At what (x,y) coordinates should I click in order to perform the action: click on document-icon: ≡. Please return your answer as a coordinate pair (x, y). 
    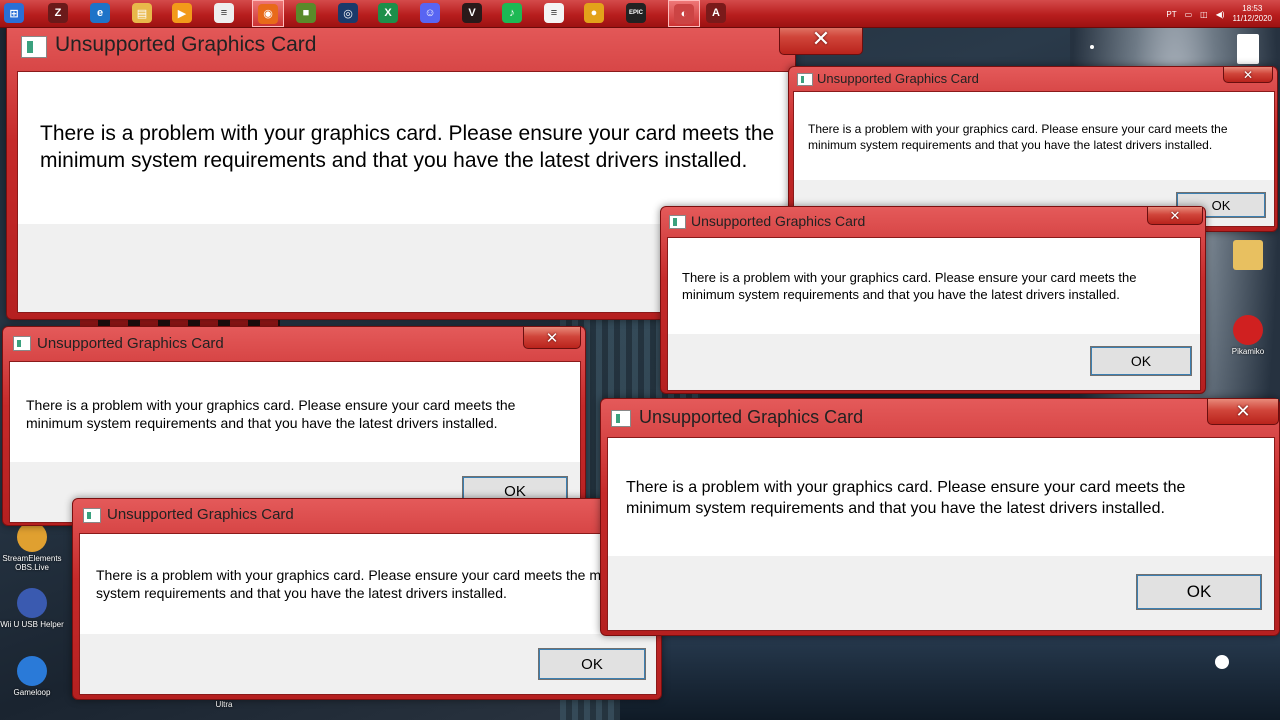
    Looking at the image, I should click on (554, 13).